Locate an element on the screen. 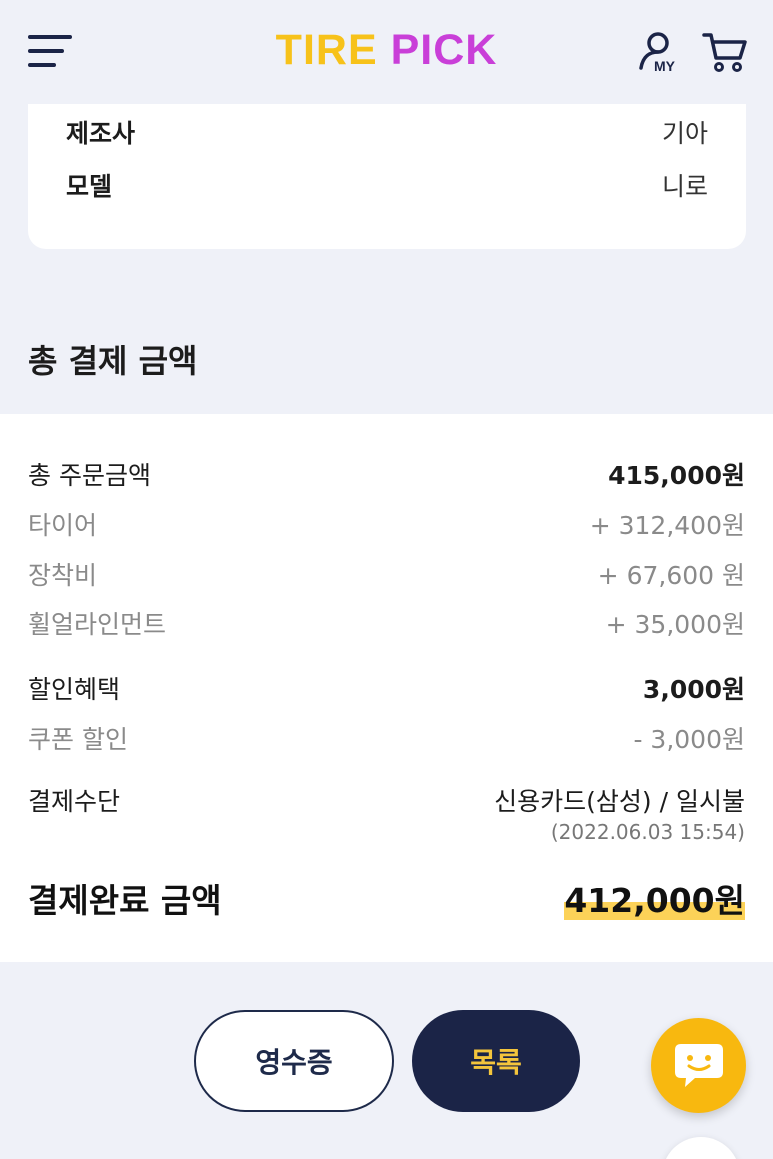 Image resolution: width=773 pixels, height=1159 pixels. discount-label: 할인혜택 is located at coordinates (74, 689).